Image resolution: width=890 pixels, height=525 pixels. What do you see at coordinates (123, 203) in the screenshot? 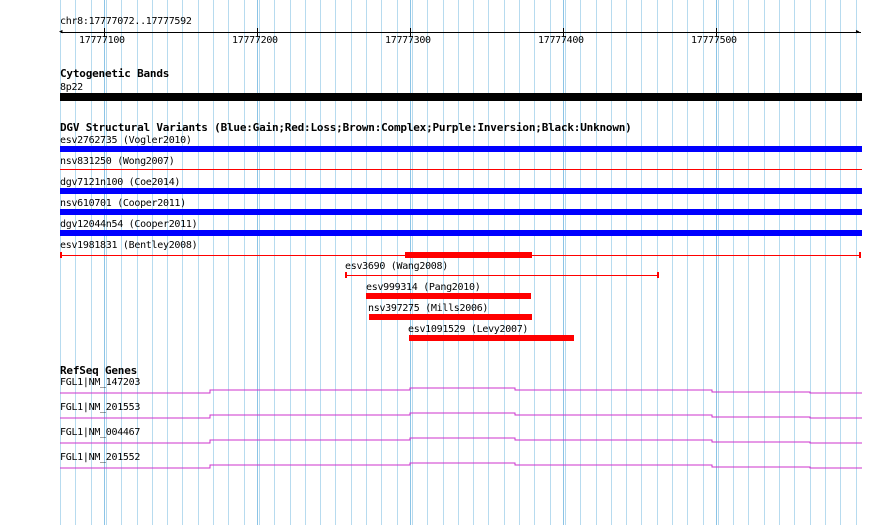
I see `variant-label: nsv610701 (Cooper2011)` at bounding box center [123, 203].